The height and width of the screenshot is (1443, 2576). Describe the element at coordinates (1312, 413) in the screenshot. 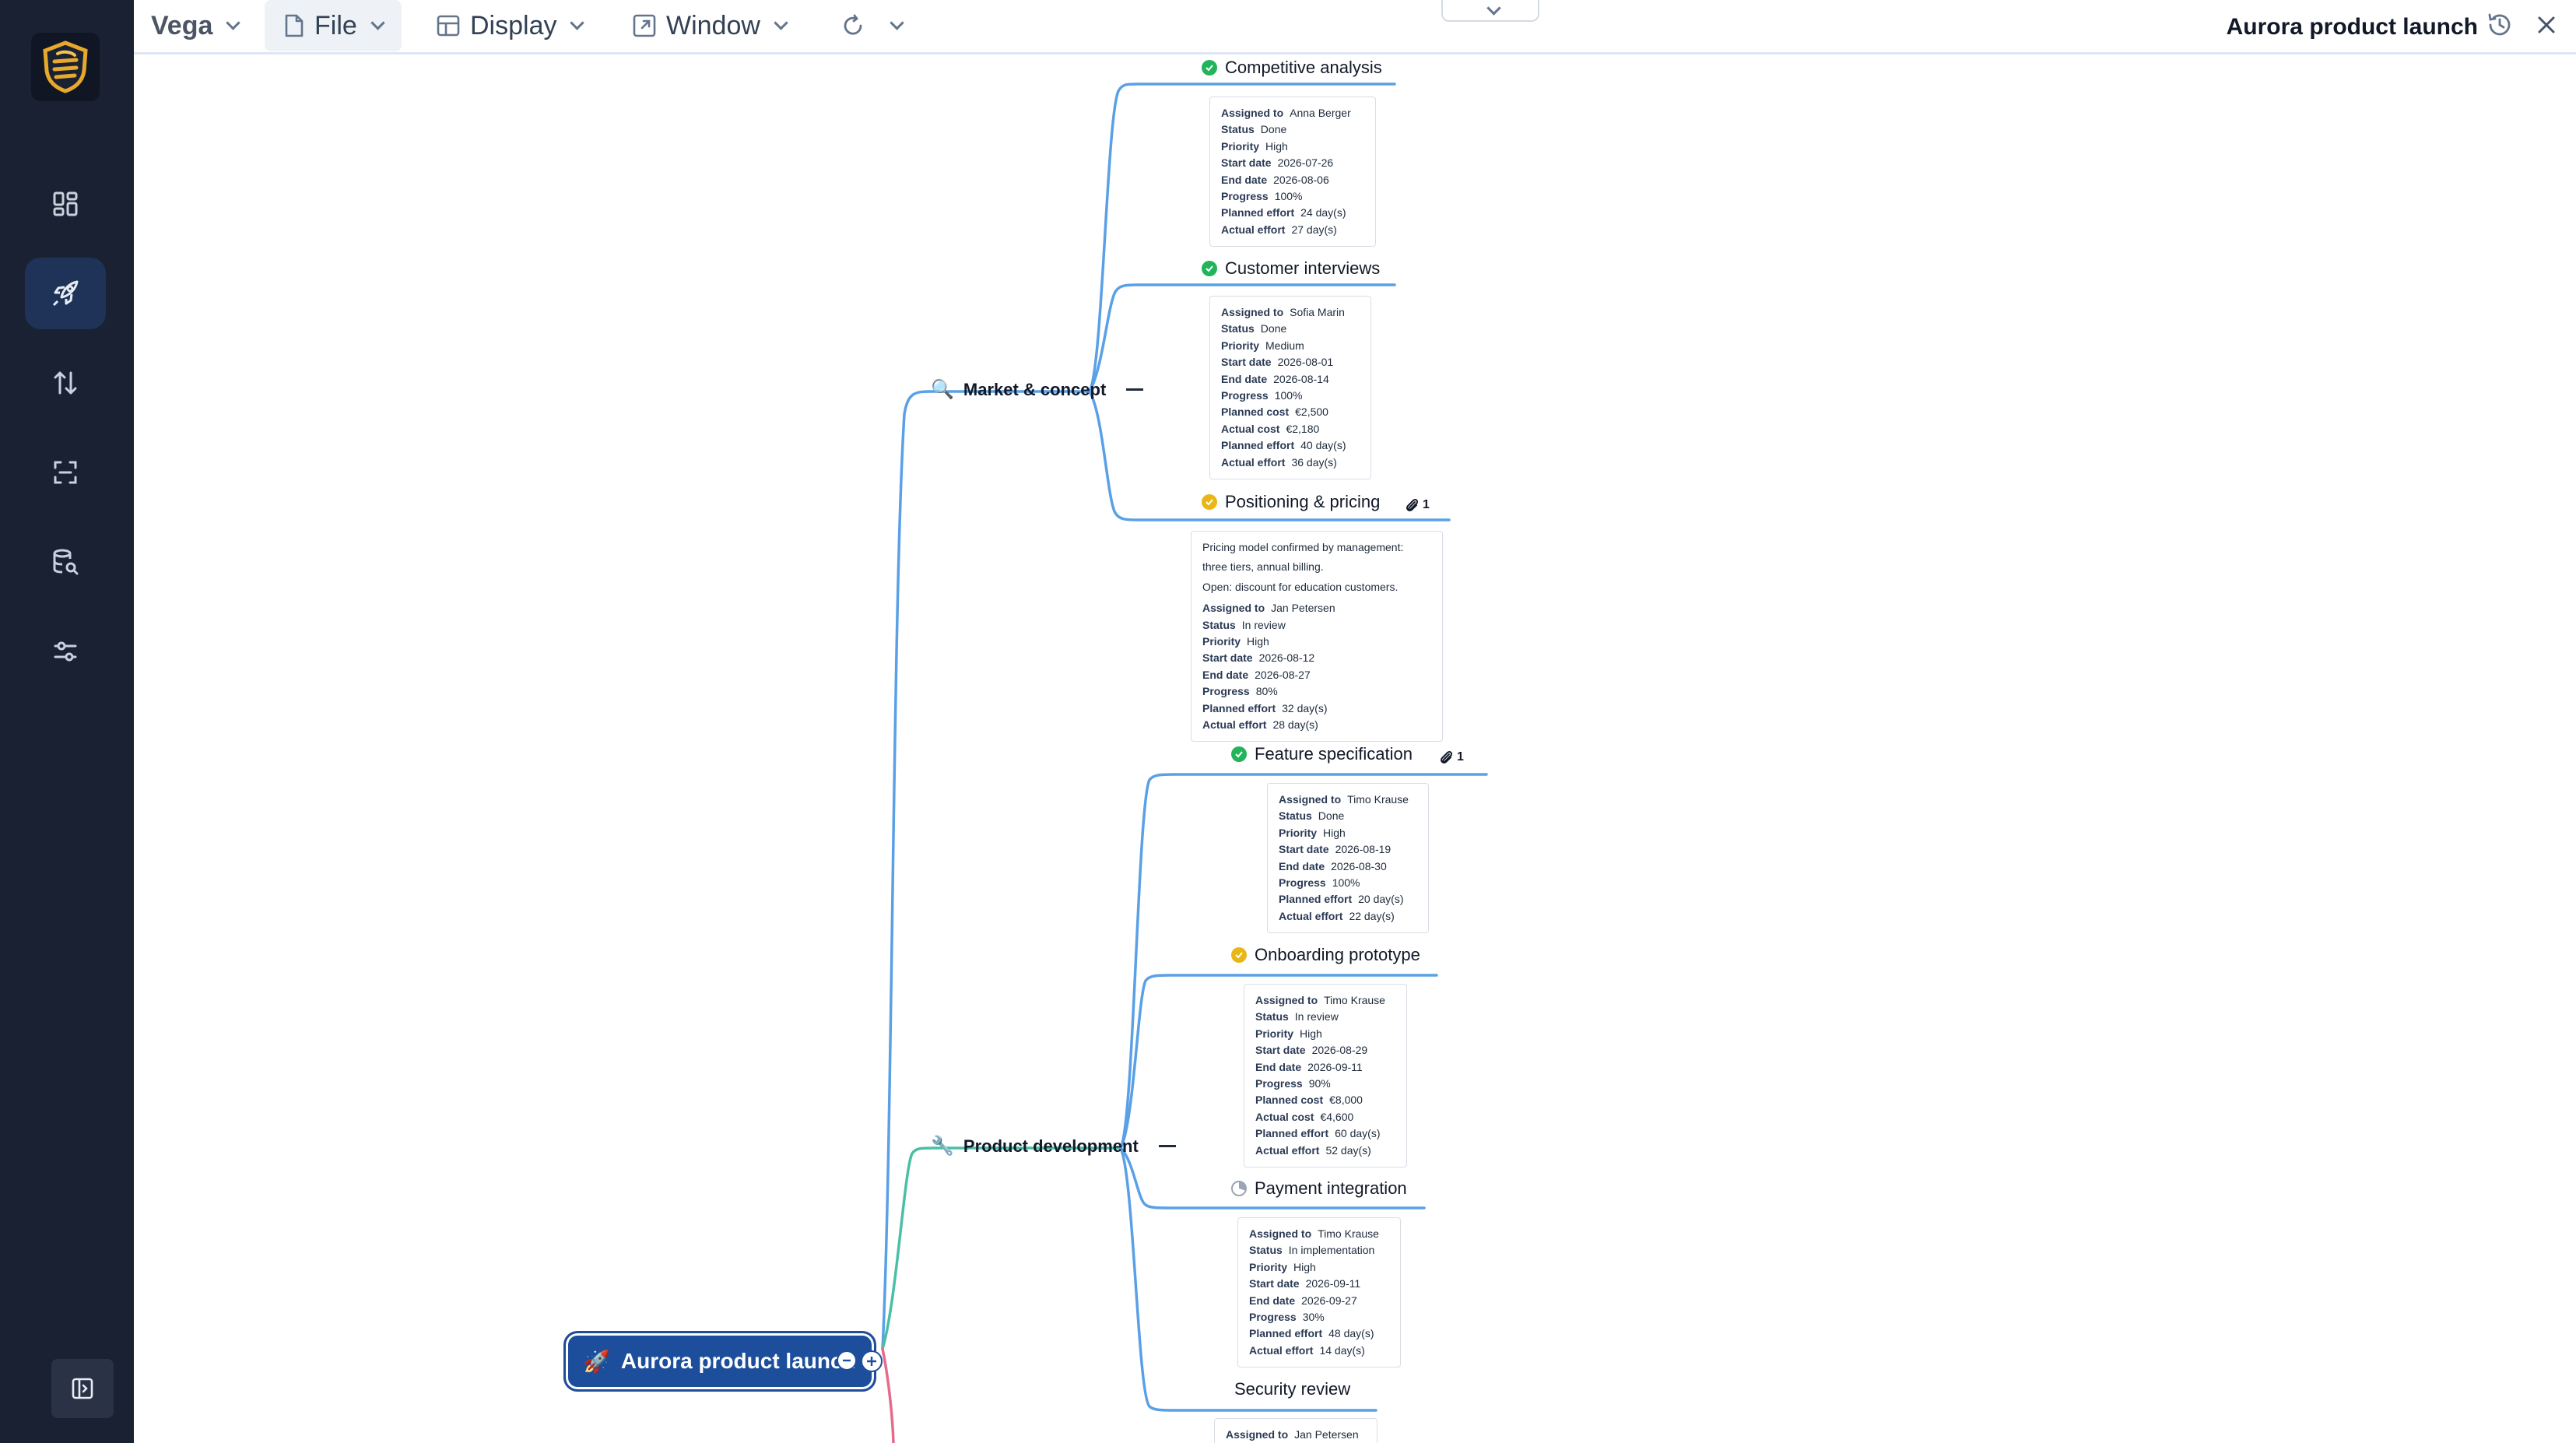

I see `planned-cost-value: €2,500` at that location.